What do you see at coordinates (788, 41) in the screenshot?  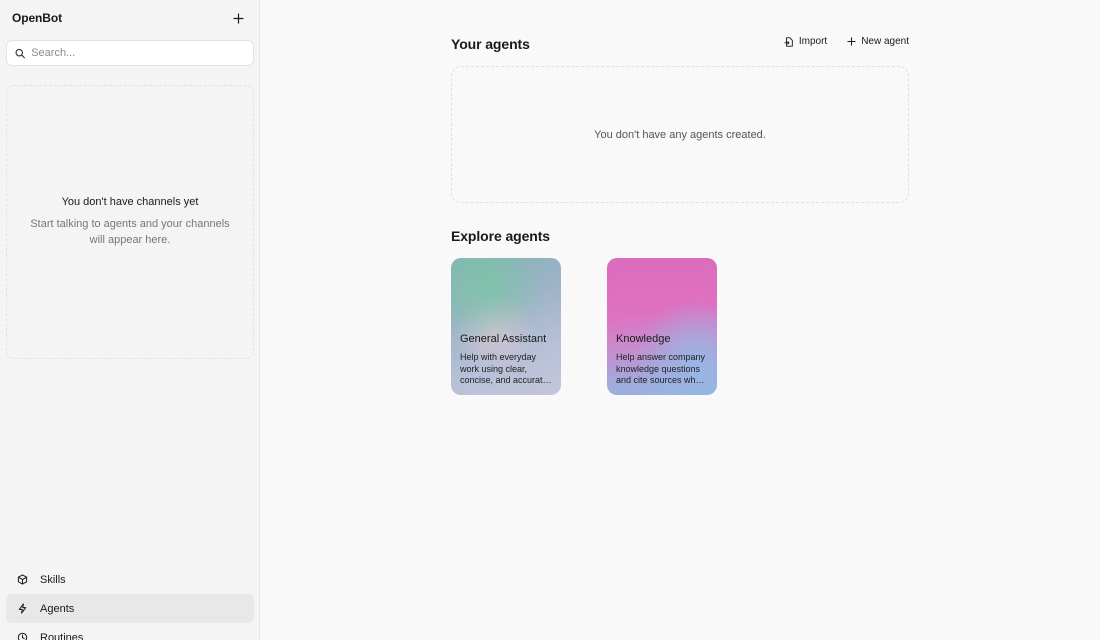 I see `import-icon` at bounding box center [788, 41].